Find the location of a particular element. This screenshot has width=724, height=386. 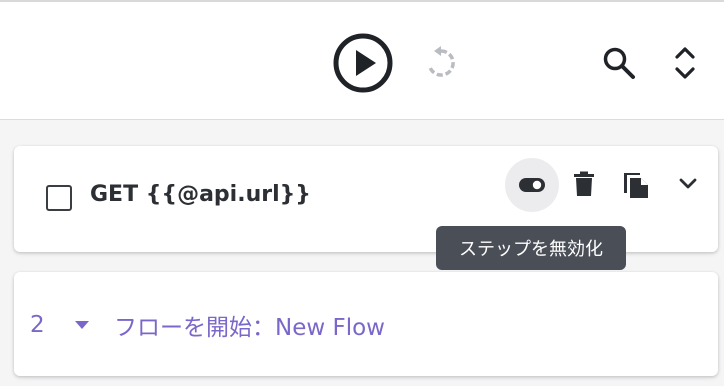

copy-step-button is located at coordinates (636, 184).